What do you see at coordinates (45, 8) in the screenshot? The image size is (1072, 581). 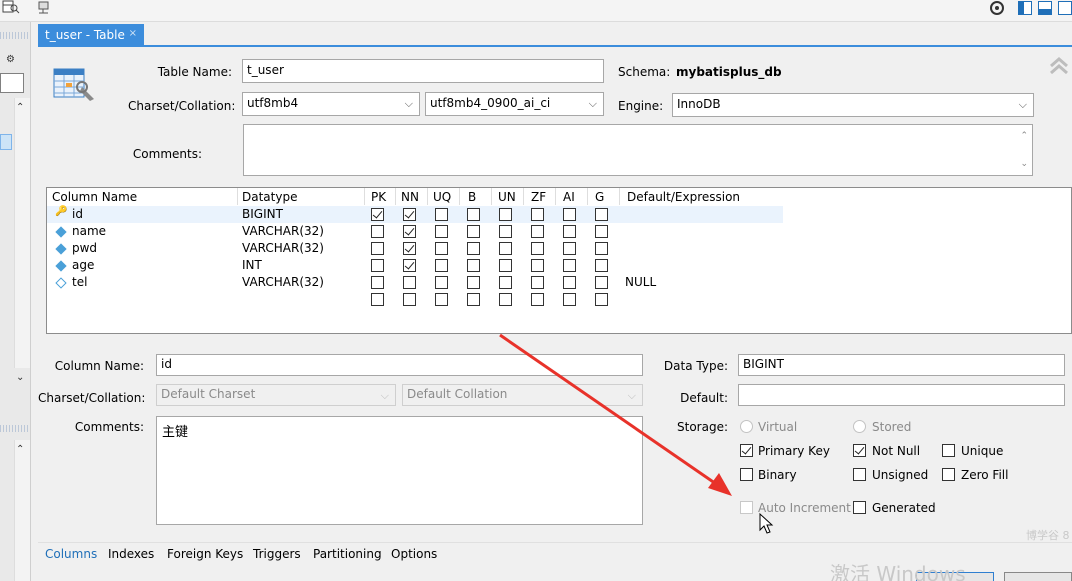 I see `plug-icon` at bounding box center [45, 8].